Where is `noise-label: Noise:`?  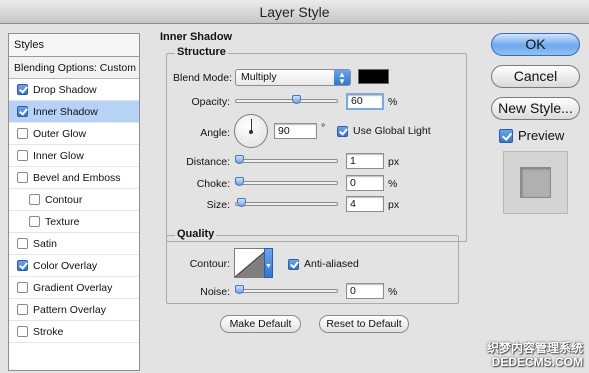
noise-label: Noise: is located at coordinates (215, 292).